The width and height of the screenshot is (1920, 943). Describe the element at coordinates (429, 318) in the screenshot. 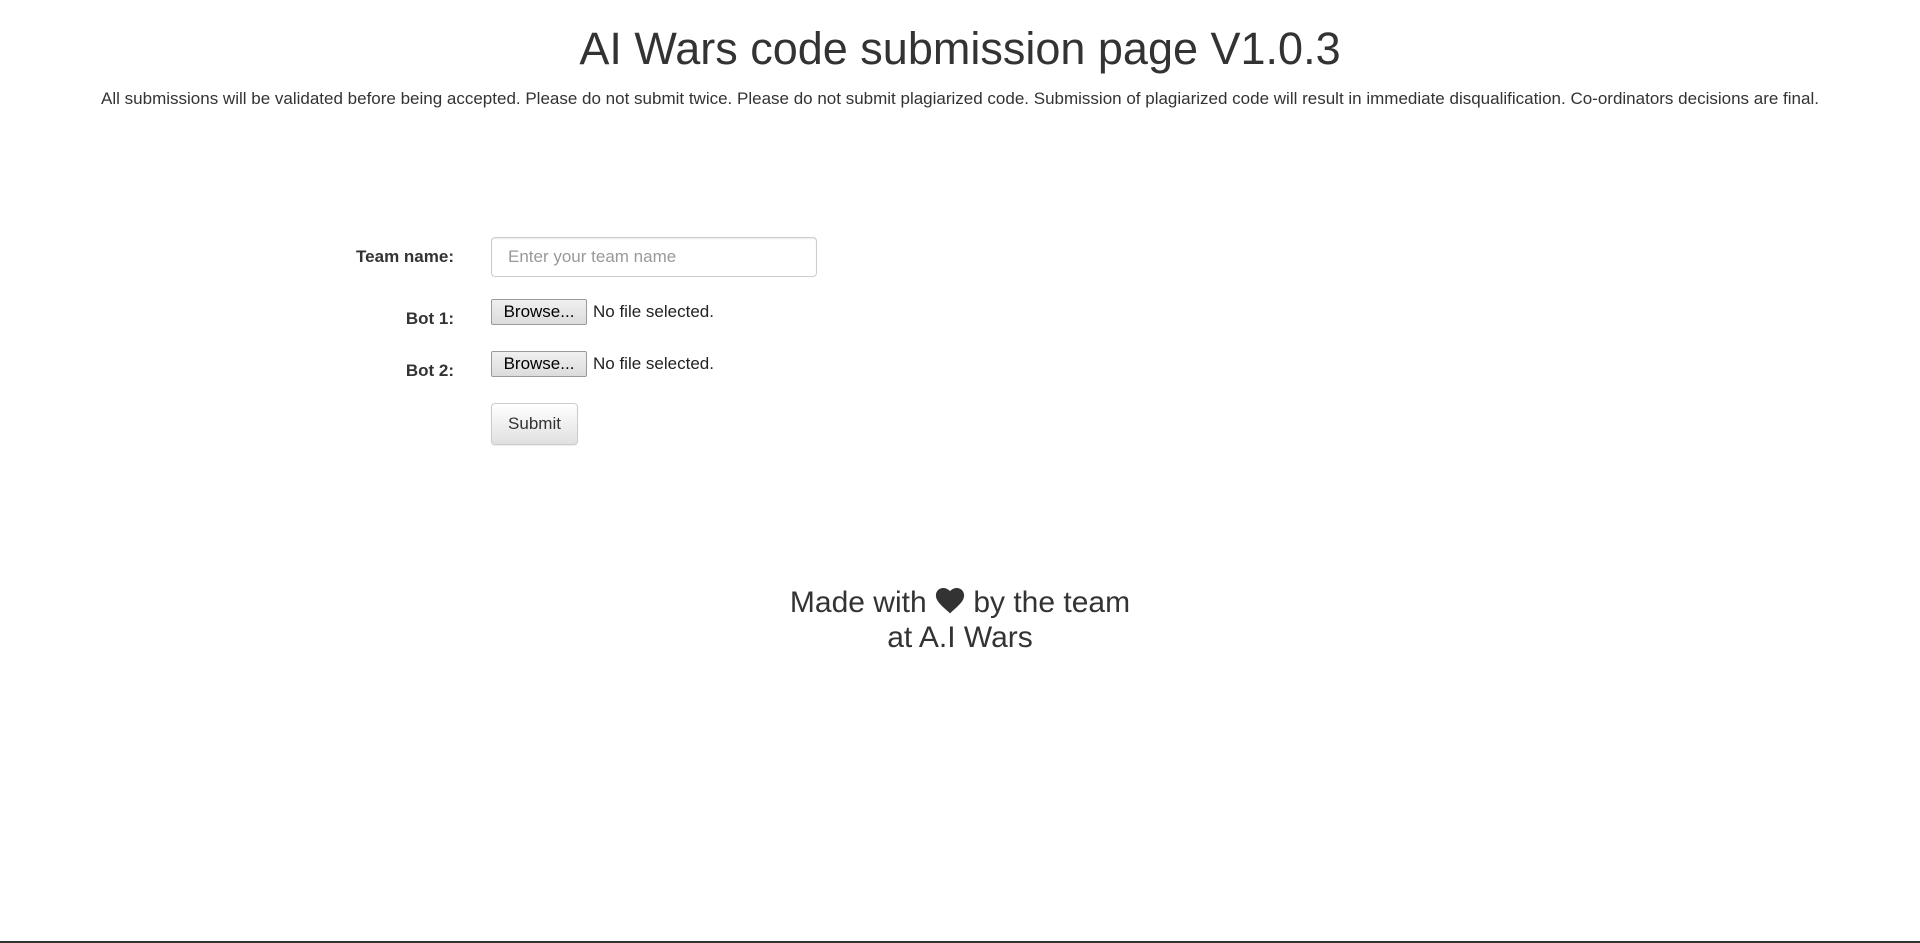

I see `bot1-label: Bot 1:` at that location.